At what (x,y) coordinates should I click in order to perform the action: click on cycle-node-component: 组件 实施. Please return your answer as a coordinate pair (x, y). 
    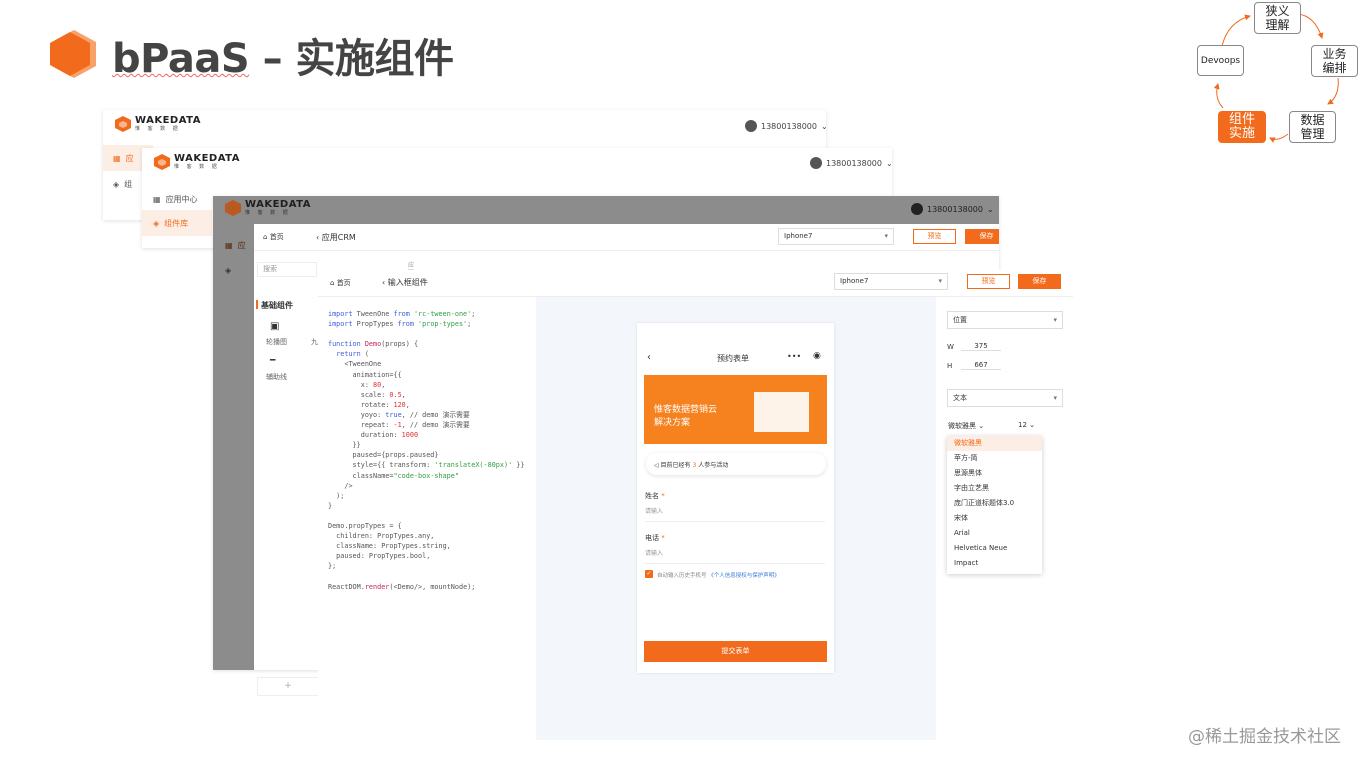
    Looking at the image, I should click on (1242, 127).